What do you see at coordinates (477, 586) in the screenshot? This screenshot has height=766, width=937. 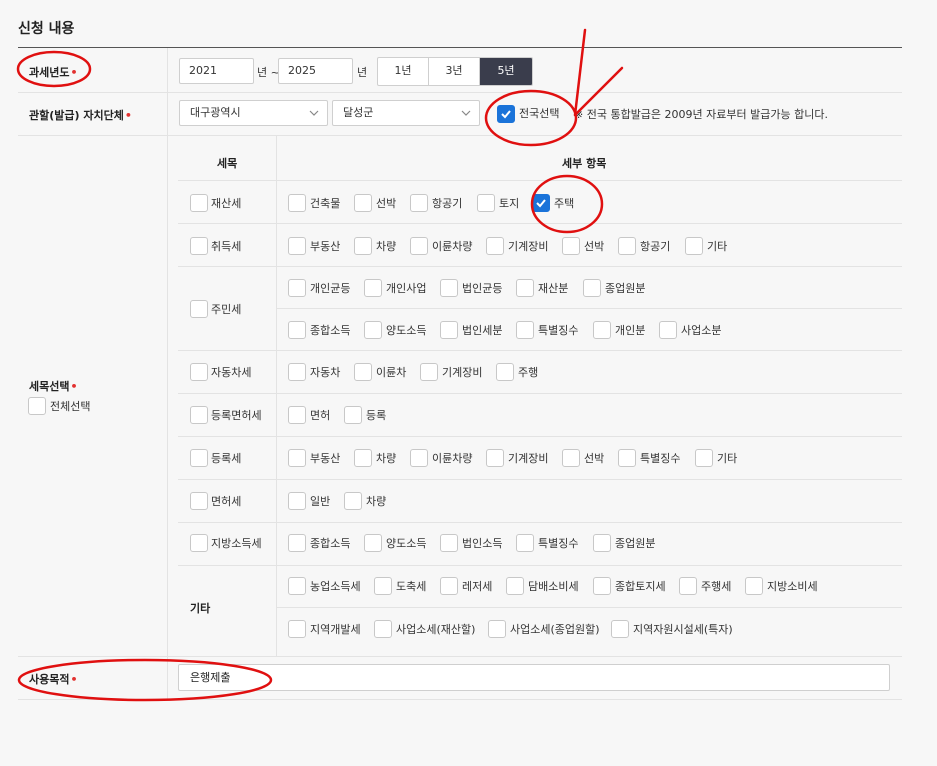 I see `item-label: 레저세` at bounding box center [477, 586].